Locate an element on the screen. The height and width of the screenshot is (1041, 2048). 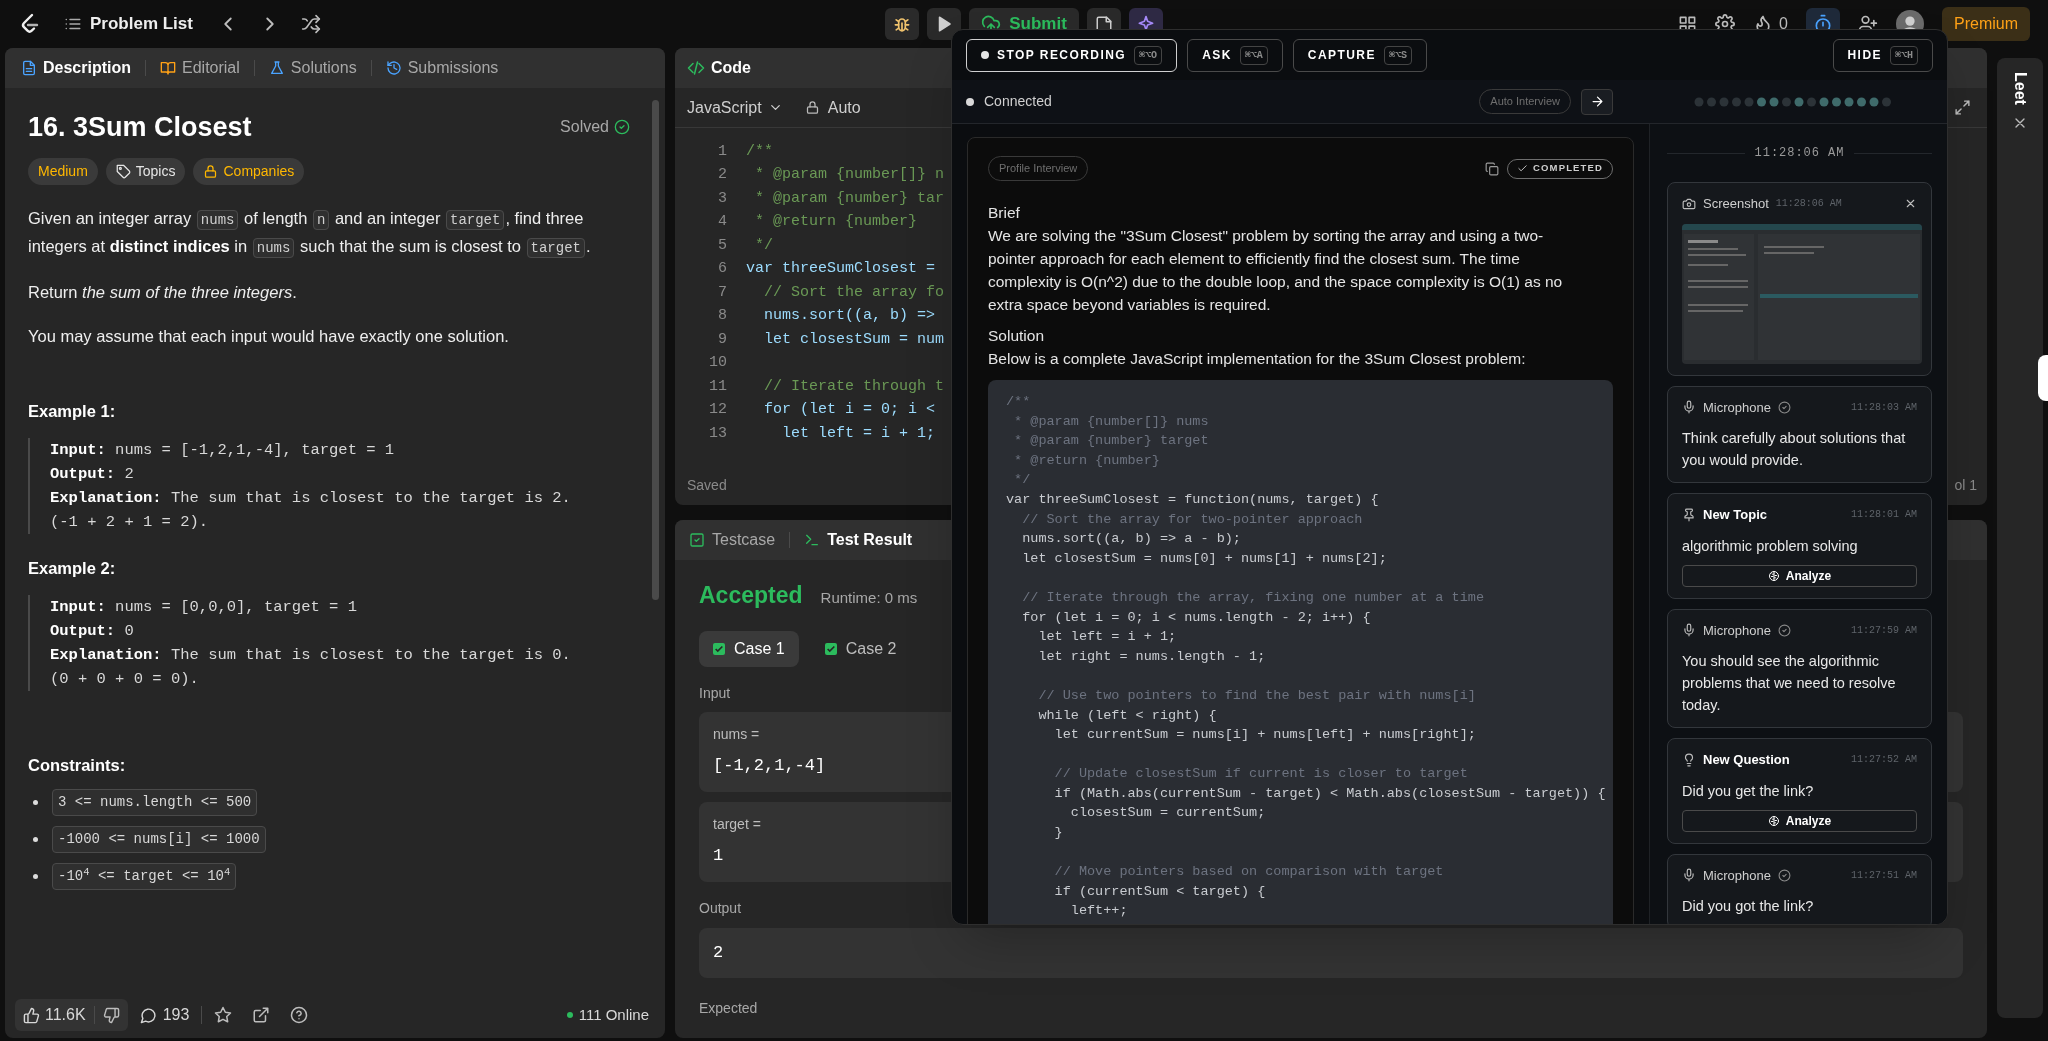
companies-tag: Companies is located at coordinates (249, 171).